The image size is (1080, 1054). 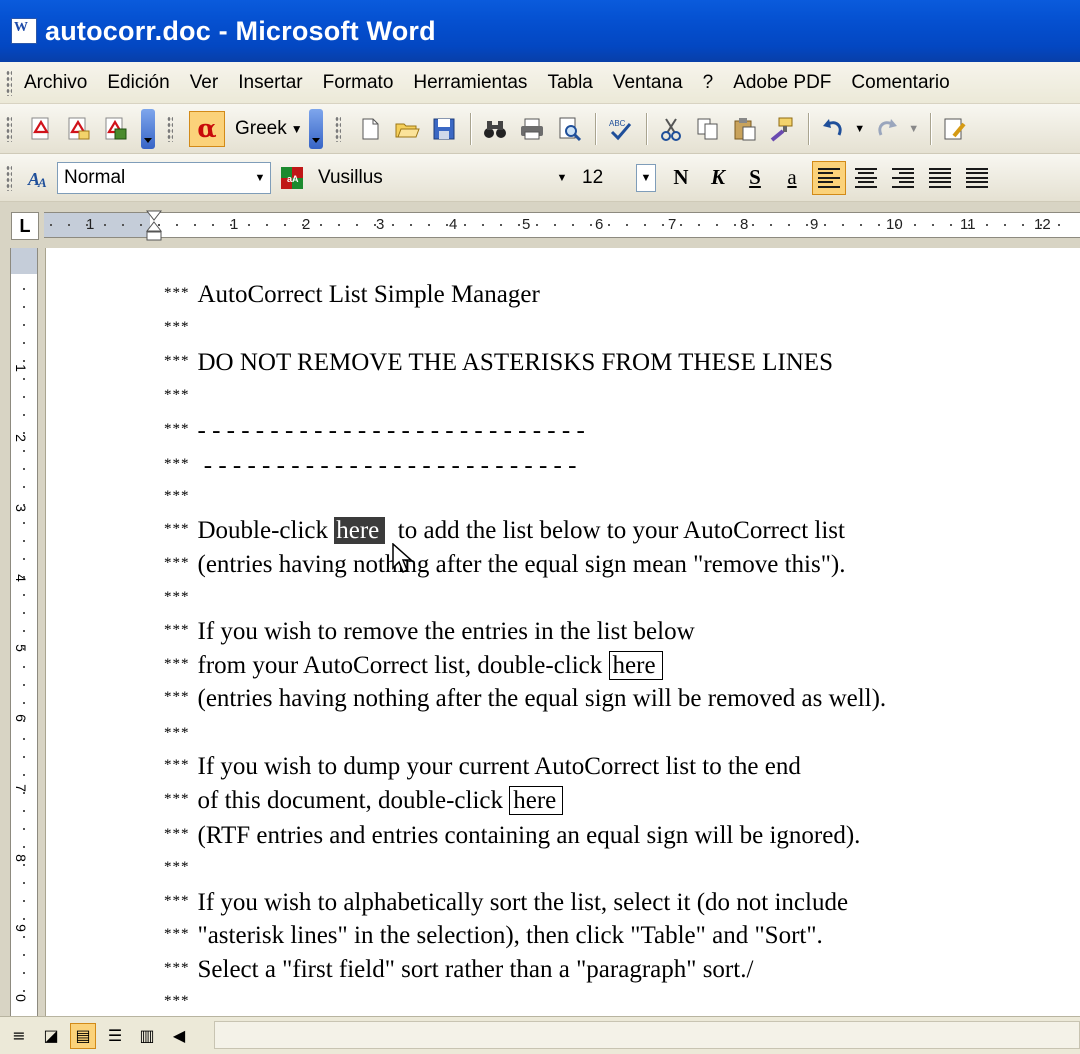 I want to click on pdf-review-icon, so click(x=115, y=129).